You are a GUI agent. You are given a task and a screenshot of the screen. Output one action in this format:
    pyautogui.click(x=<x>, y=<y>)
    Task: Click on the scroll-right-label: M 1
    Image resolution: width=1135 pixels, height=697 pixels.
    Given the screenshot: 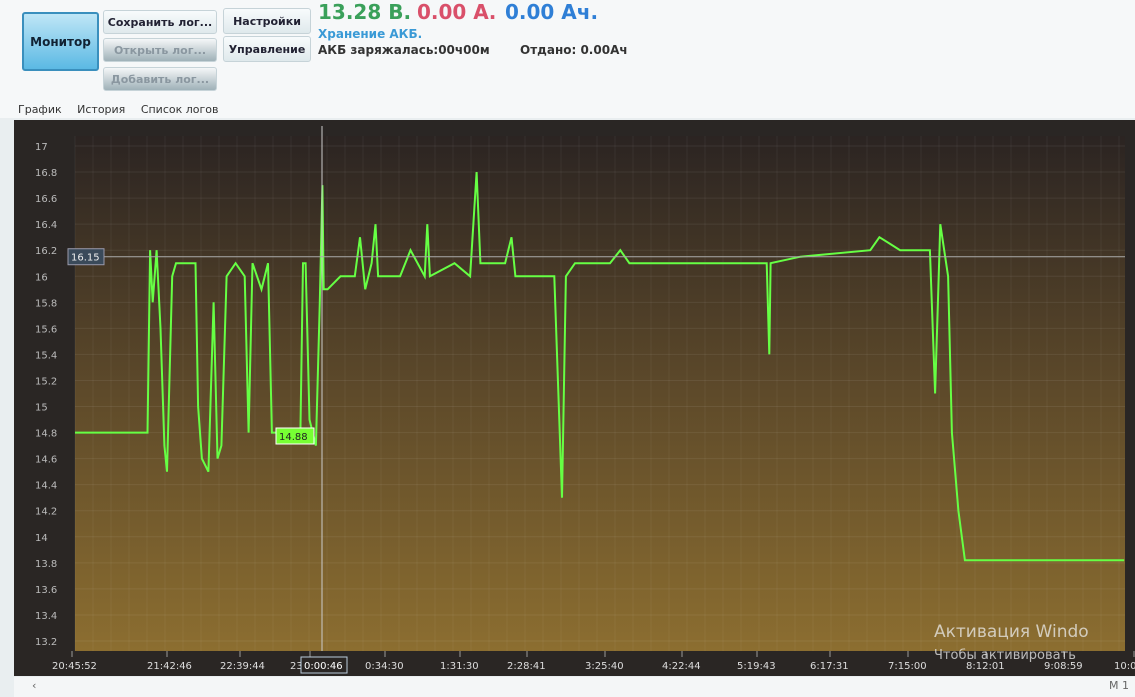 What is the action you would take?
    pyautogui.click(x=1119, y=685)
    